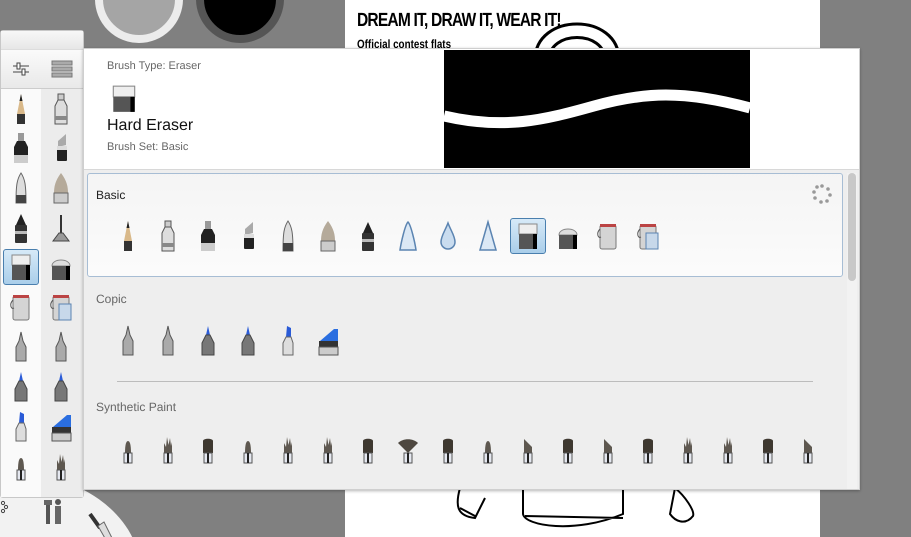  I want to click on sliders-icon, so click(21, 69).